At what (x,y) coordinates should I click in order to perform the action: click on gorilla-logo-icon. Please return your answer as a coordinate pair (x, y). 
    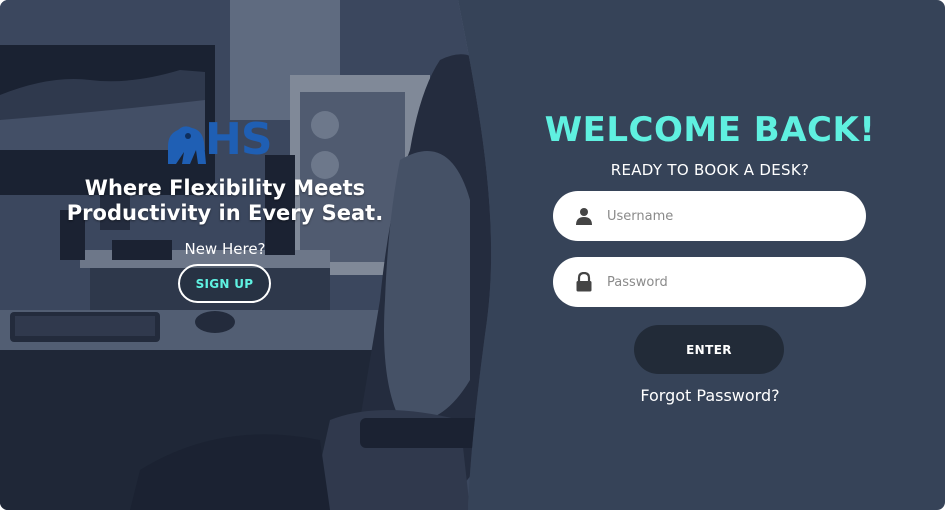
    Looking at the image, I should click on (187, 145).